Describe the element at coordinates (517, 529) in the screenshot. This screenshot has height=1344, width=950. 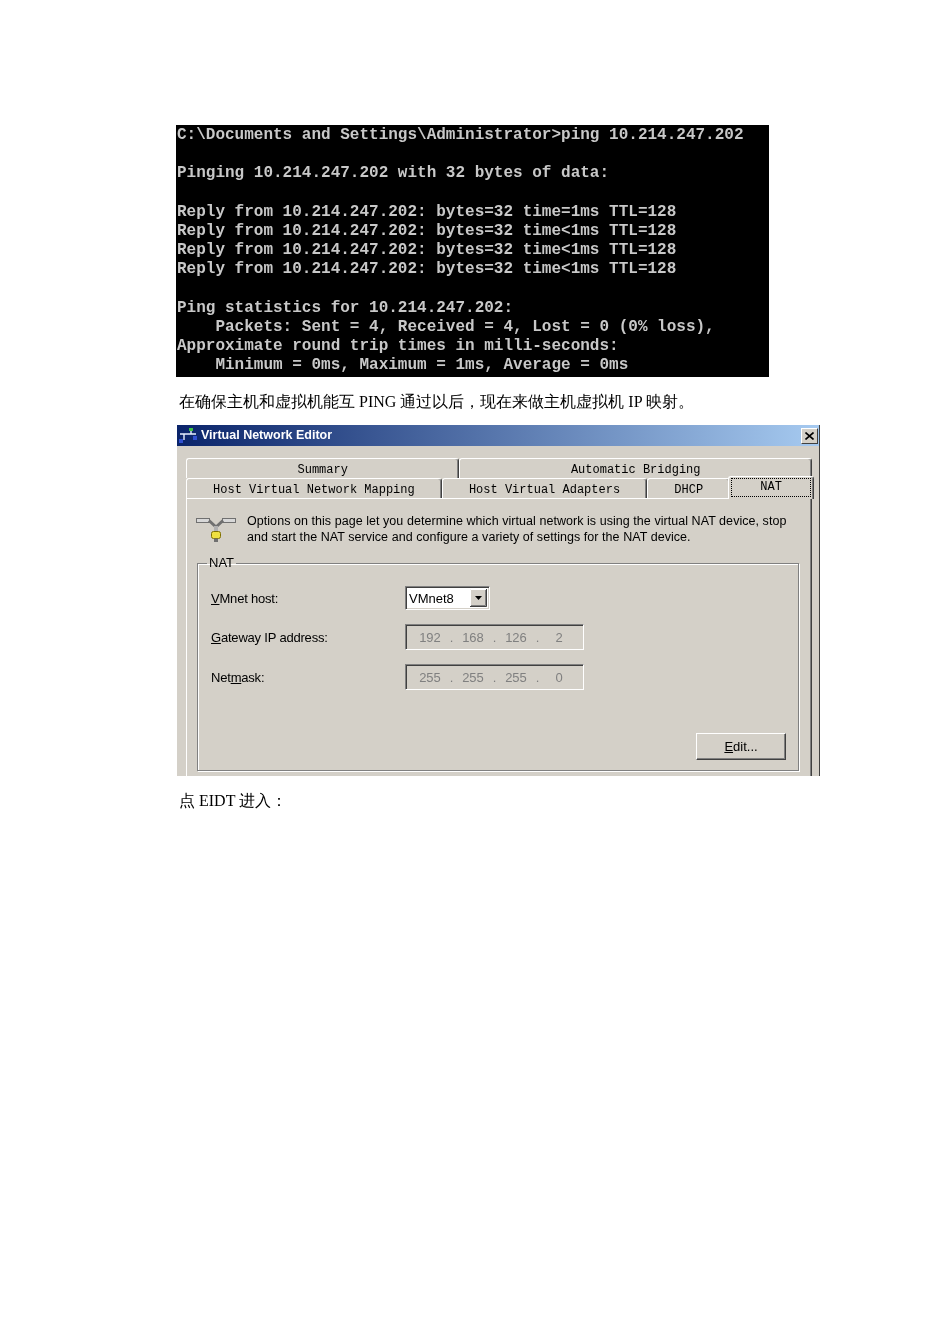
I see `description-text: Options on this page let you determine which virtual network is using the virtual NAT device, stop and start the NAT service and configure a variety of settings for the NAT device.` at that location.